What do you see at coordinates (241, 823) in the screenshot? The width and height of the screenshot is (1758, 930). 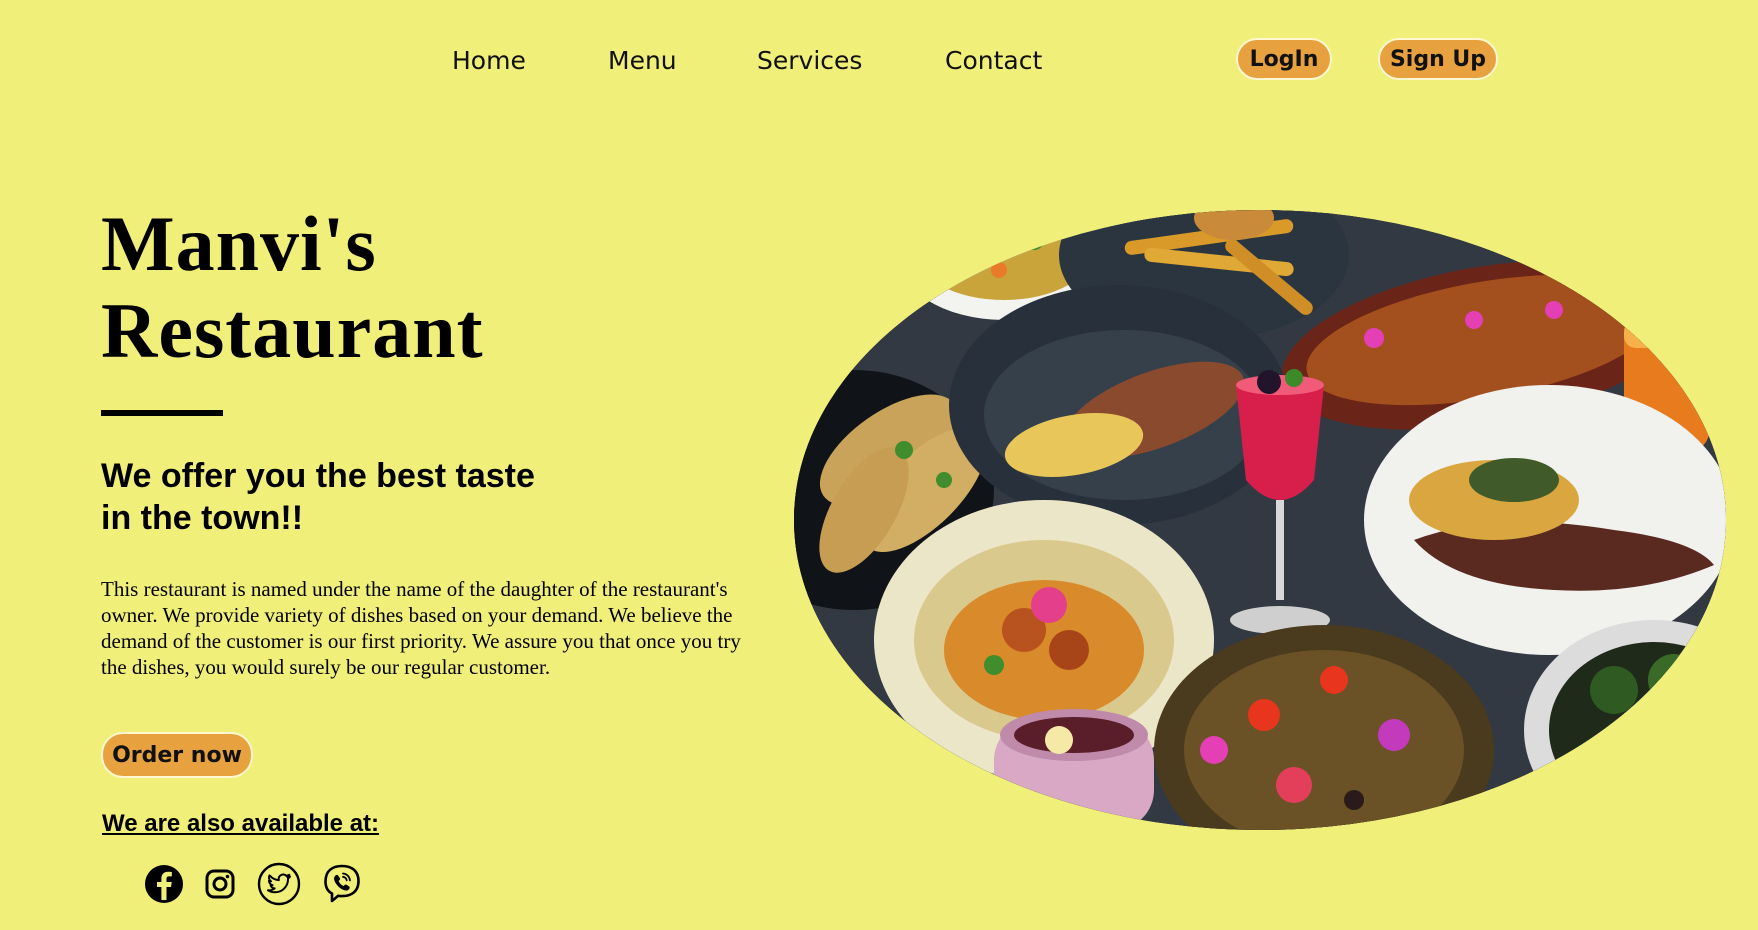 I see `available-at-heading: We are also available at:` at bounding box center [241, 823].